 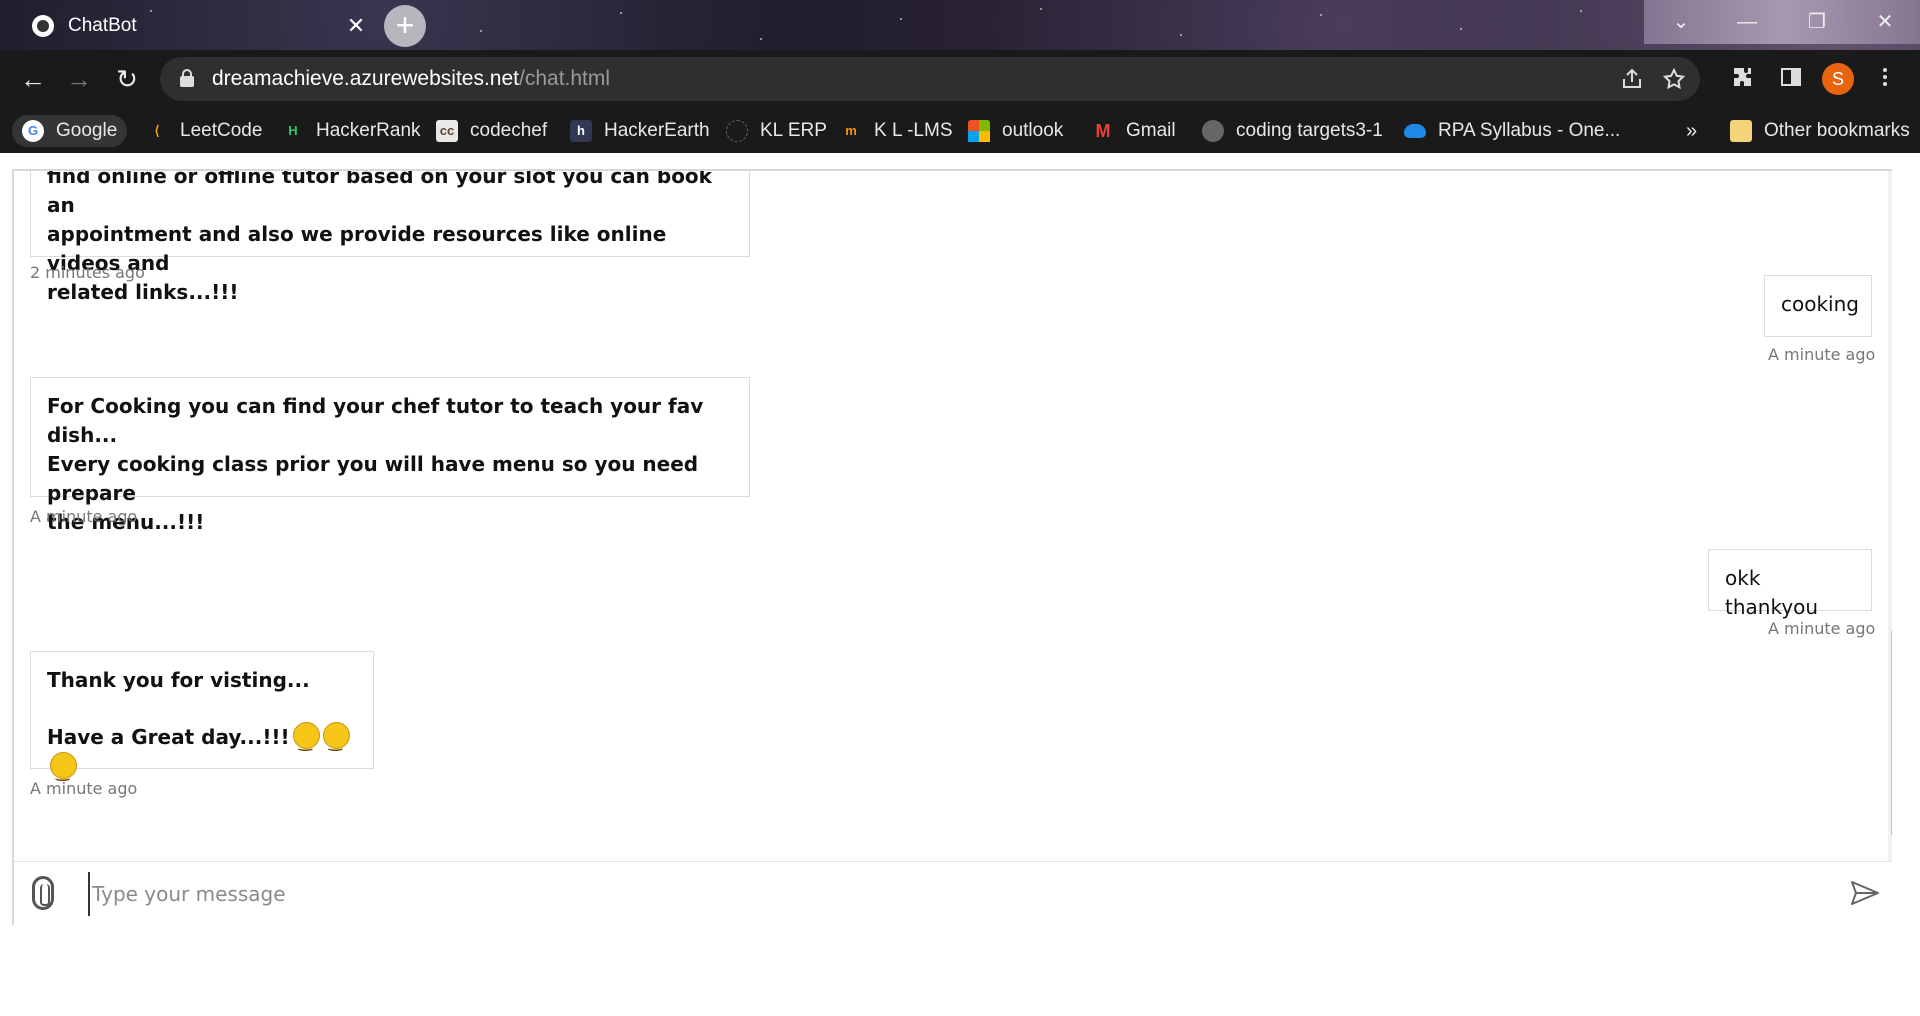 I want to click on tab-close-icon: ✕, so click(x=356, y=26).